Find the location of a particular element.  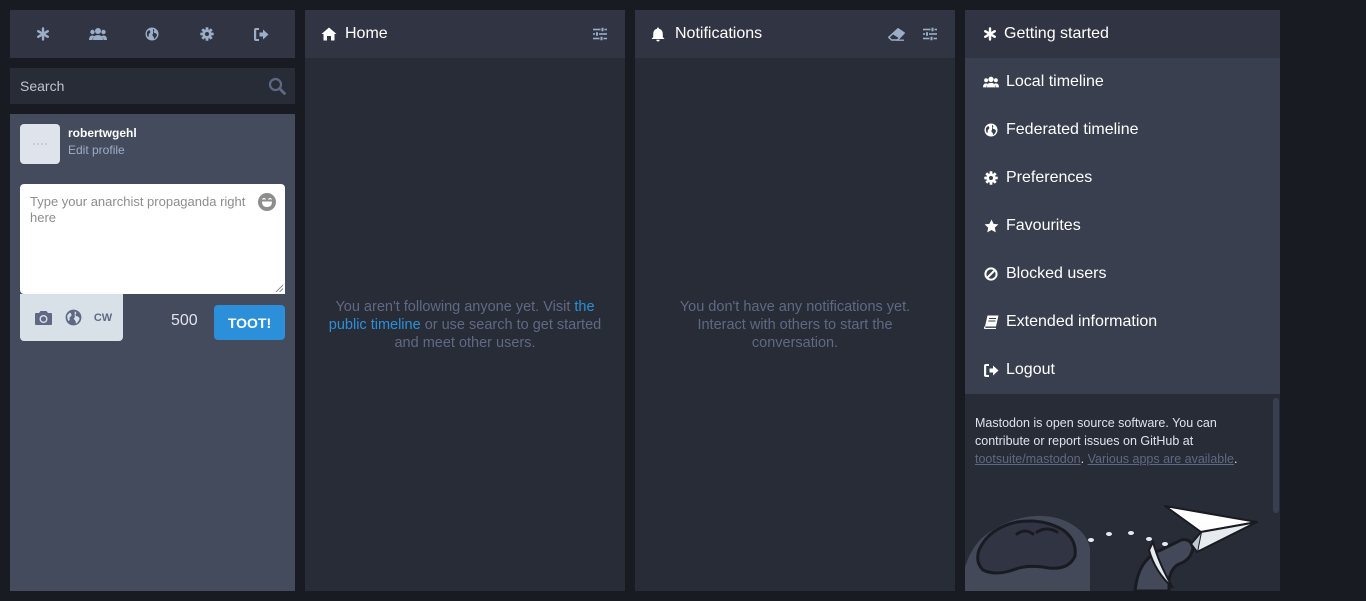

menu-item-label: Blocked users is located at coordinates (1056, 273).